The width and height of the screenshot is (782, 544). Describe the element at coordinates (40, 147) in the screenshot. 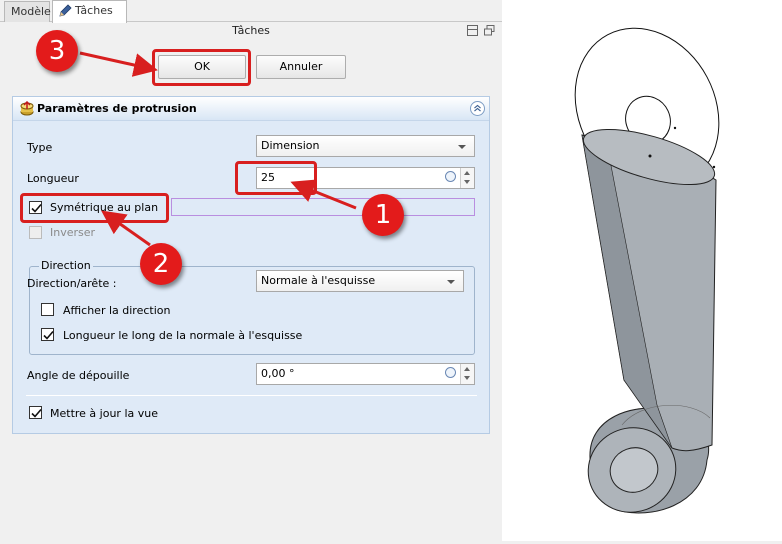

I see `type-label: Type` at that location.